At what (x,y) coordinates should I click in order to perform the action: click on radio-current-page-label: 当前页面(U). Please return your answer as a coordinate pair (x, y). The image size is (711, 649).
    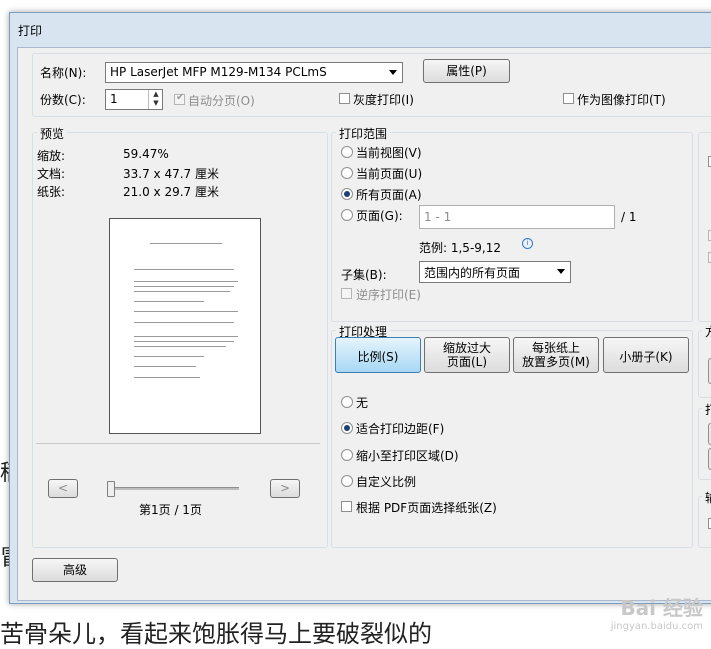
    Looking at the image, I should click on (389, 174).